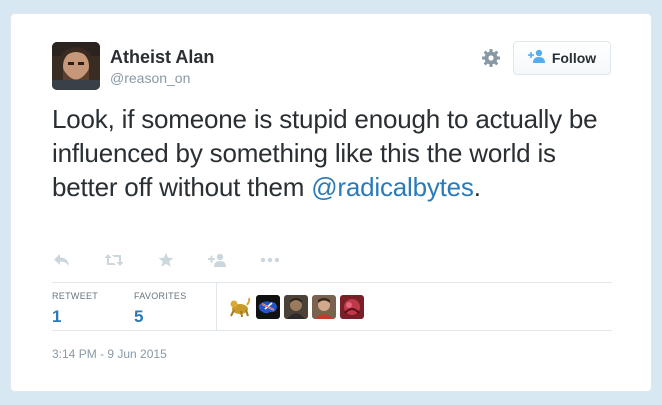  What do you see at coordinates (536, 58) in the screenshot?
I see `add-user-icon` at bounding box center [536, 58].